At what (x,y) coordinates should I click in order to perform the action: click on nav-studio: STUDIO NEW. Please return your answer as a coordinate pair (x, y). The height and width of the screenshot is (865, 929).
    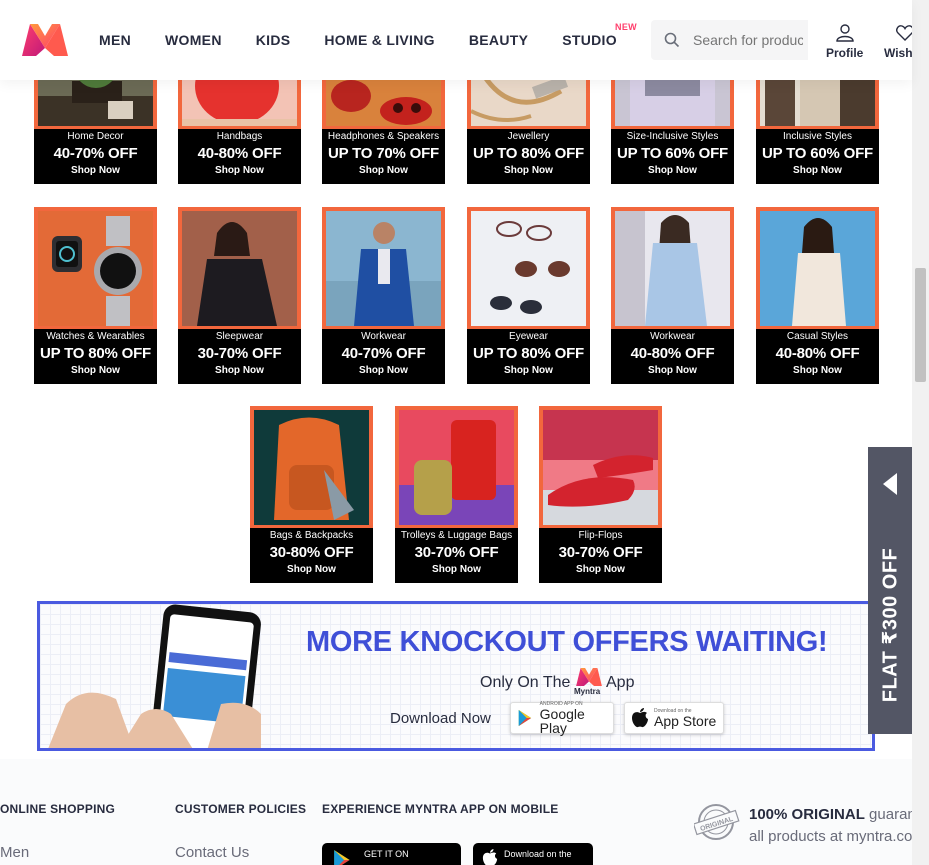
    Looking at the image, I should click on (599, 35).